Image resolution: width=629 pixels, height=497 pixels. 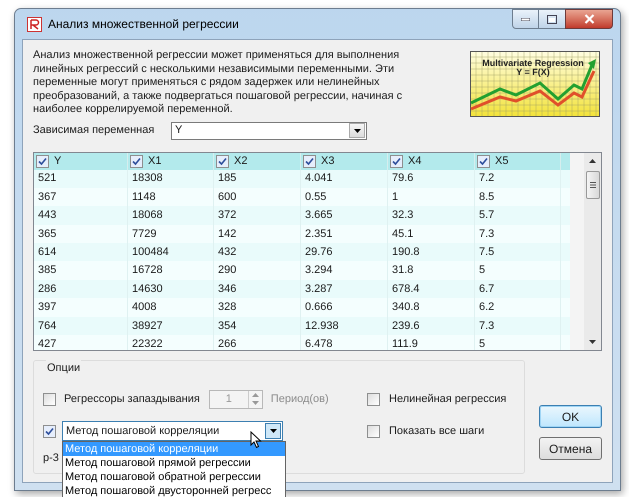 I want to click on close-button, so click(x=589, y=19).